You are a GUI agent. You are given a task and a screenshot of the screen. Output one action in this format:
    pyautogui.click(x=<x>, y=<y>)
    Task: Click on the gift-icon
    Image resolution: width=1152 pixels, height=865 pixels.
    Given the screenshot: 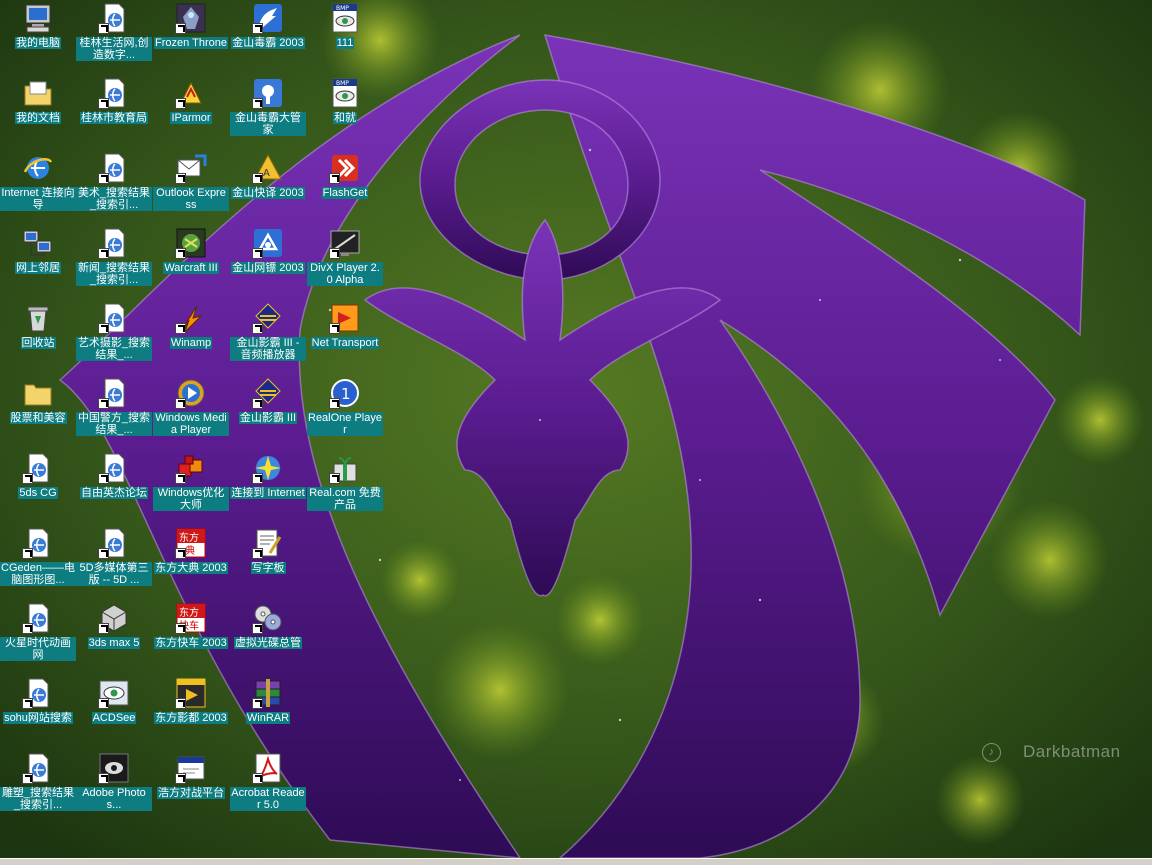 What is the action you would take?
    pyautogui.click(x=345, y=468)
    